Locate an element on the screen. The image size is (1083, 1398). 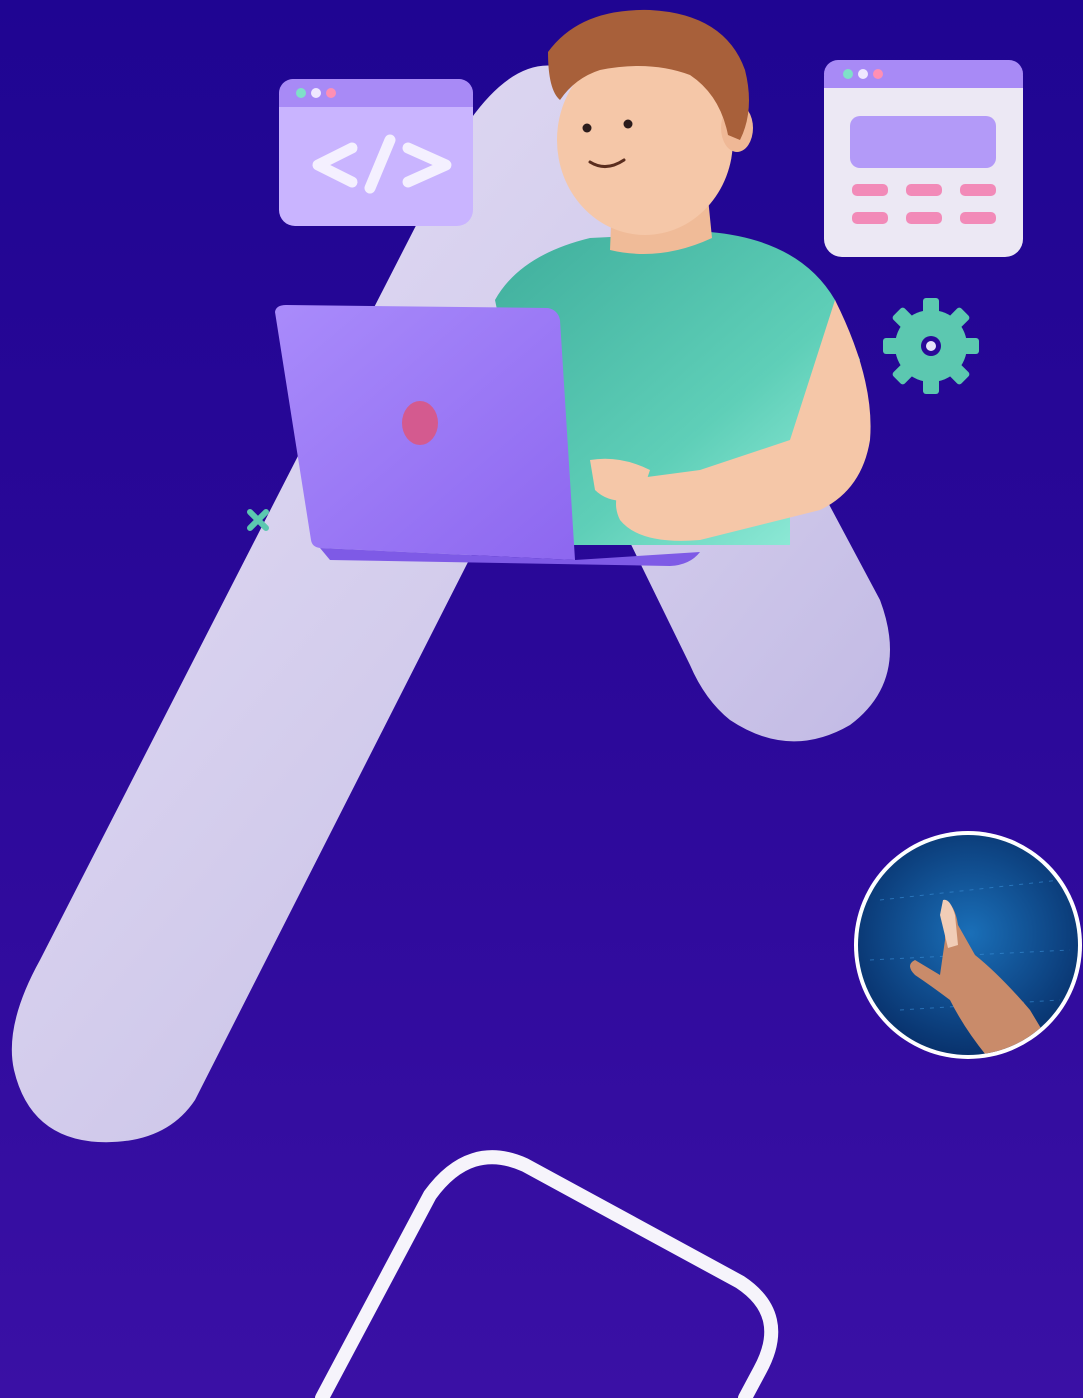
calculator-window-icon is located at coordinates (923, 158).